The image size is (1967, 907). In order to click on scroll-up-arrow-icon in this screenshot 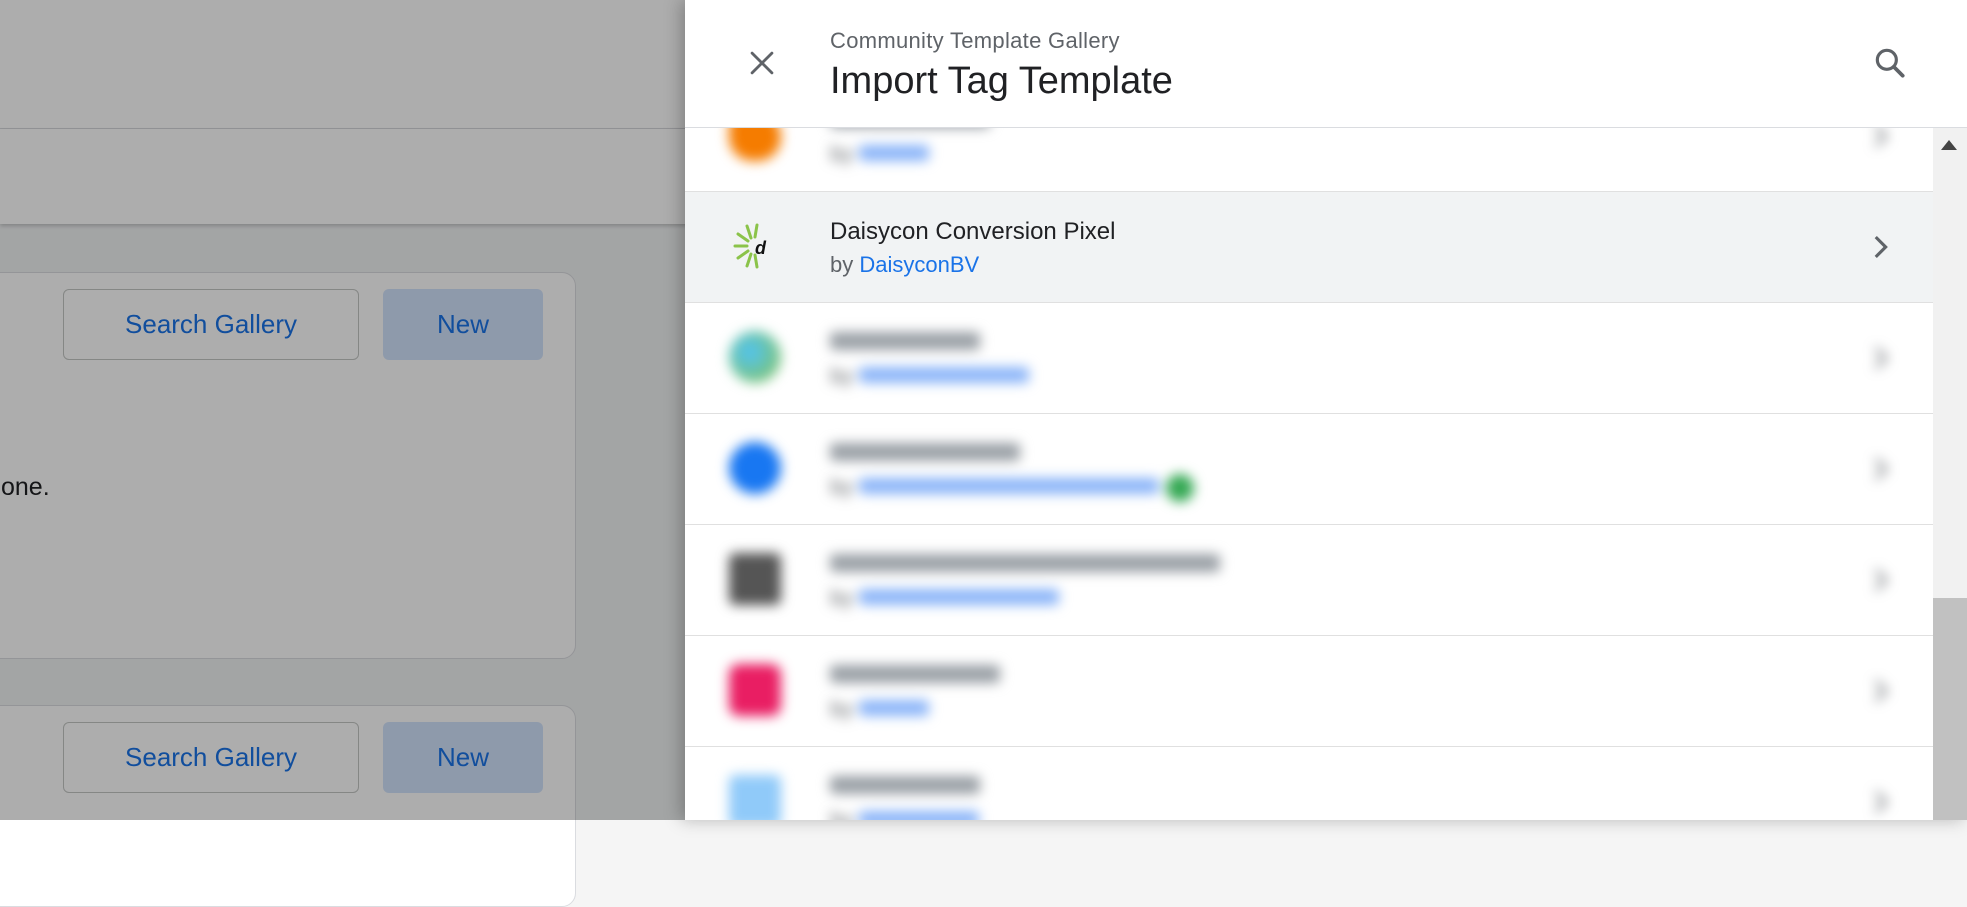, I will do `click(1949, 145)`.